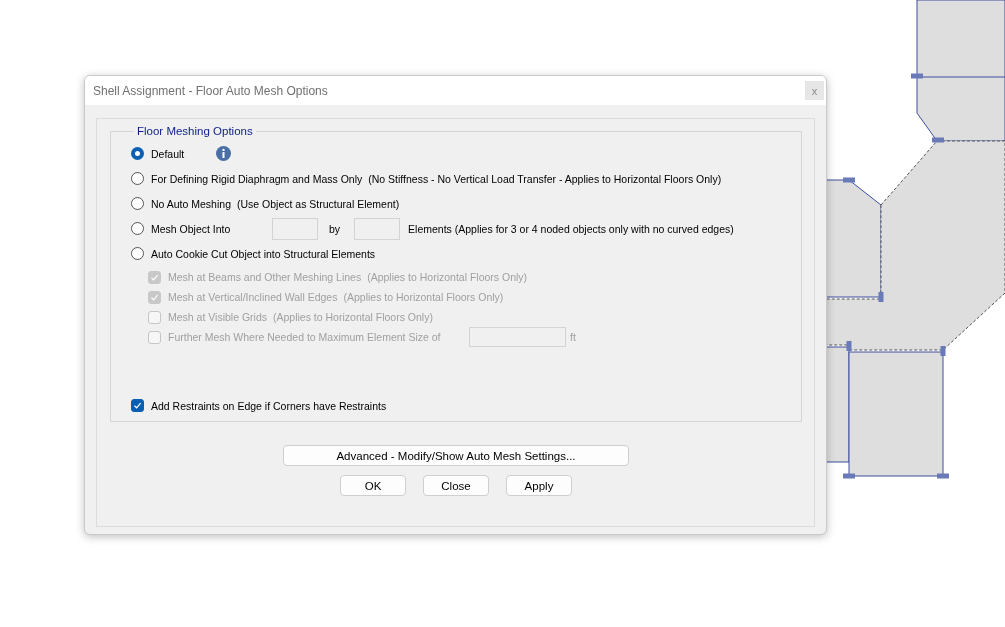 This screenshot has height=627, width=1005. I want to click on checkbox, so click(137, 405).